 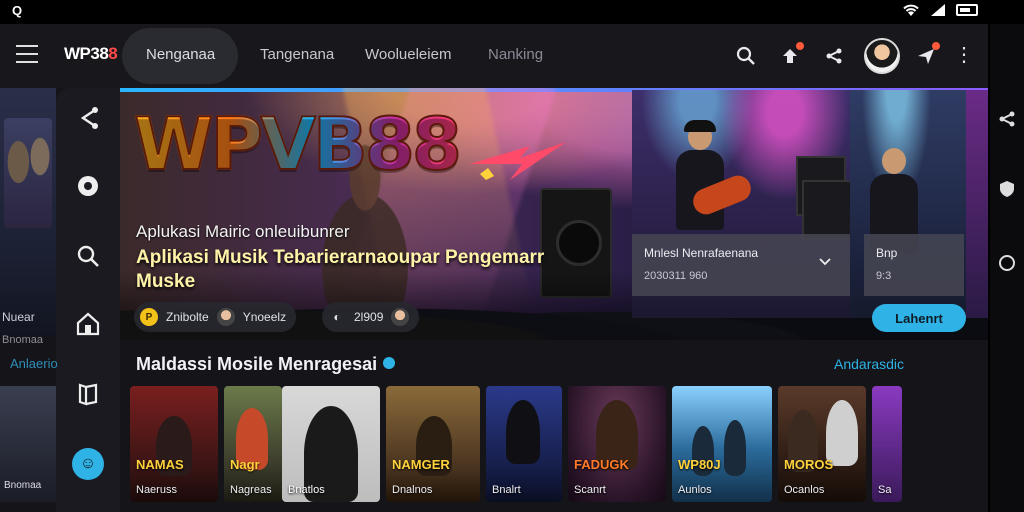 I want to click on hero-pill-text: 2l909, so click(x=369, y=317).